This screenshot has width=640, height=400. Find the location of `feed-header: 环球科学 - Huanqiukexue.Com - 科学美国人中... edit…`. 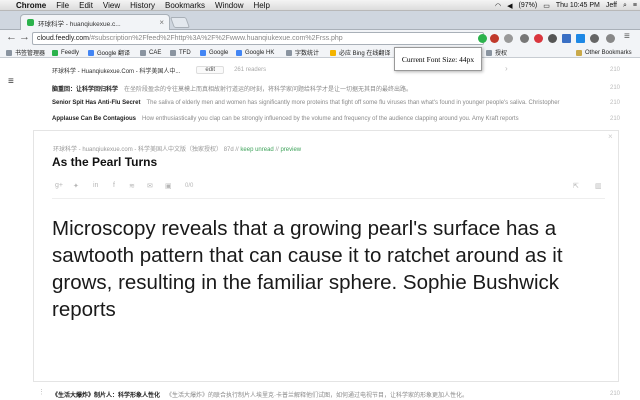

feed-header: 环球科学 - Huanqiukexue.Com - 科学美国人中... edit… is located at coordinates (332, 70).